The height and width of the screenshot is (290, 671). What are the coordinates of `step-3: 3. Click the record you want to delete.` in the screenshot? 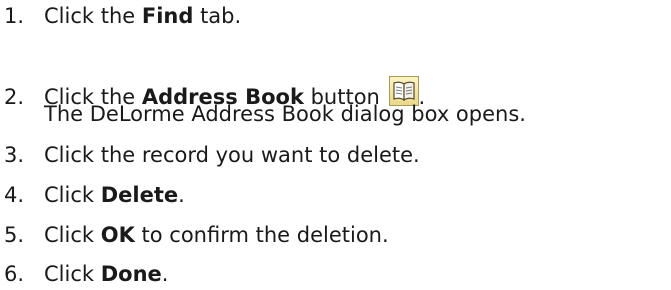 It's located at (210, 155).